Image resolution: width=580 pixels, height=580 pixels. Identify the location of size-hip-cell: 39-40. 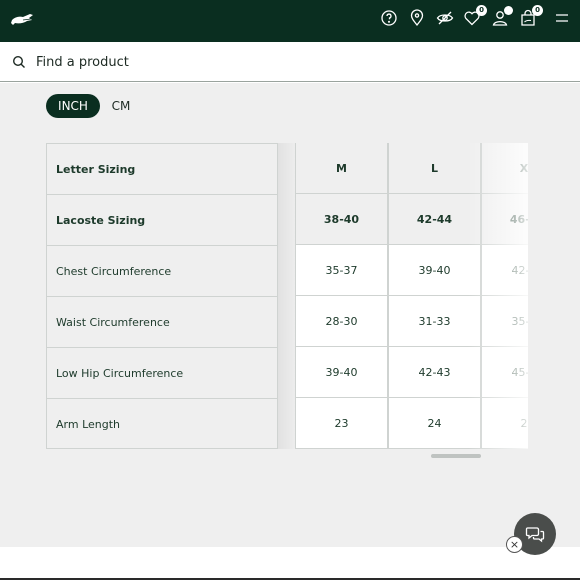
(342, 372).